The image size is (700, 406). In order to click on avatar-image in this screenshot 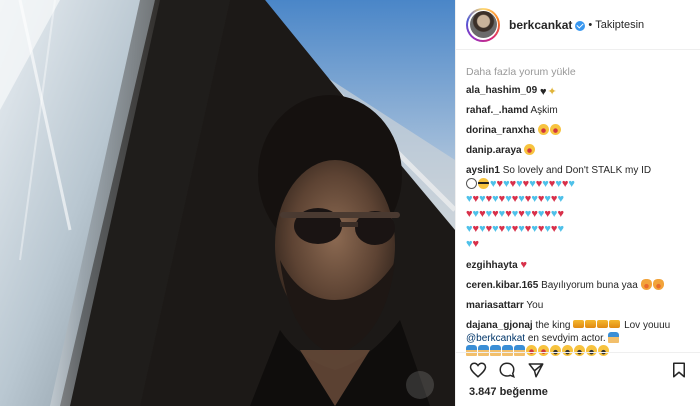, I will do `click(483, 24)`.